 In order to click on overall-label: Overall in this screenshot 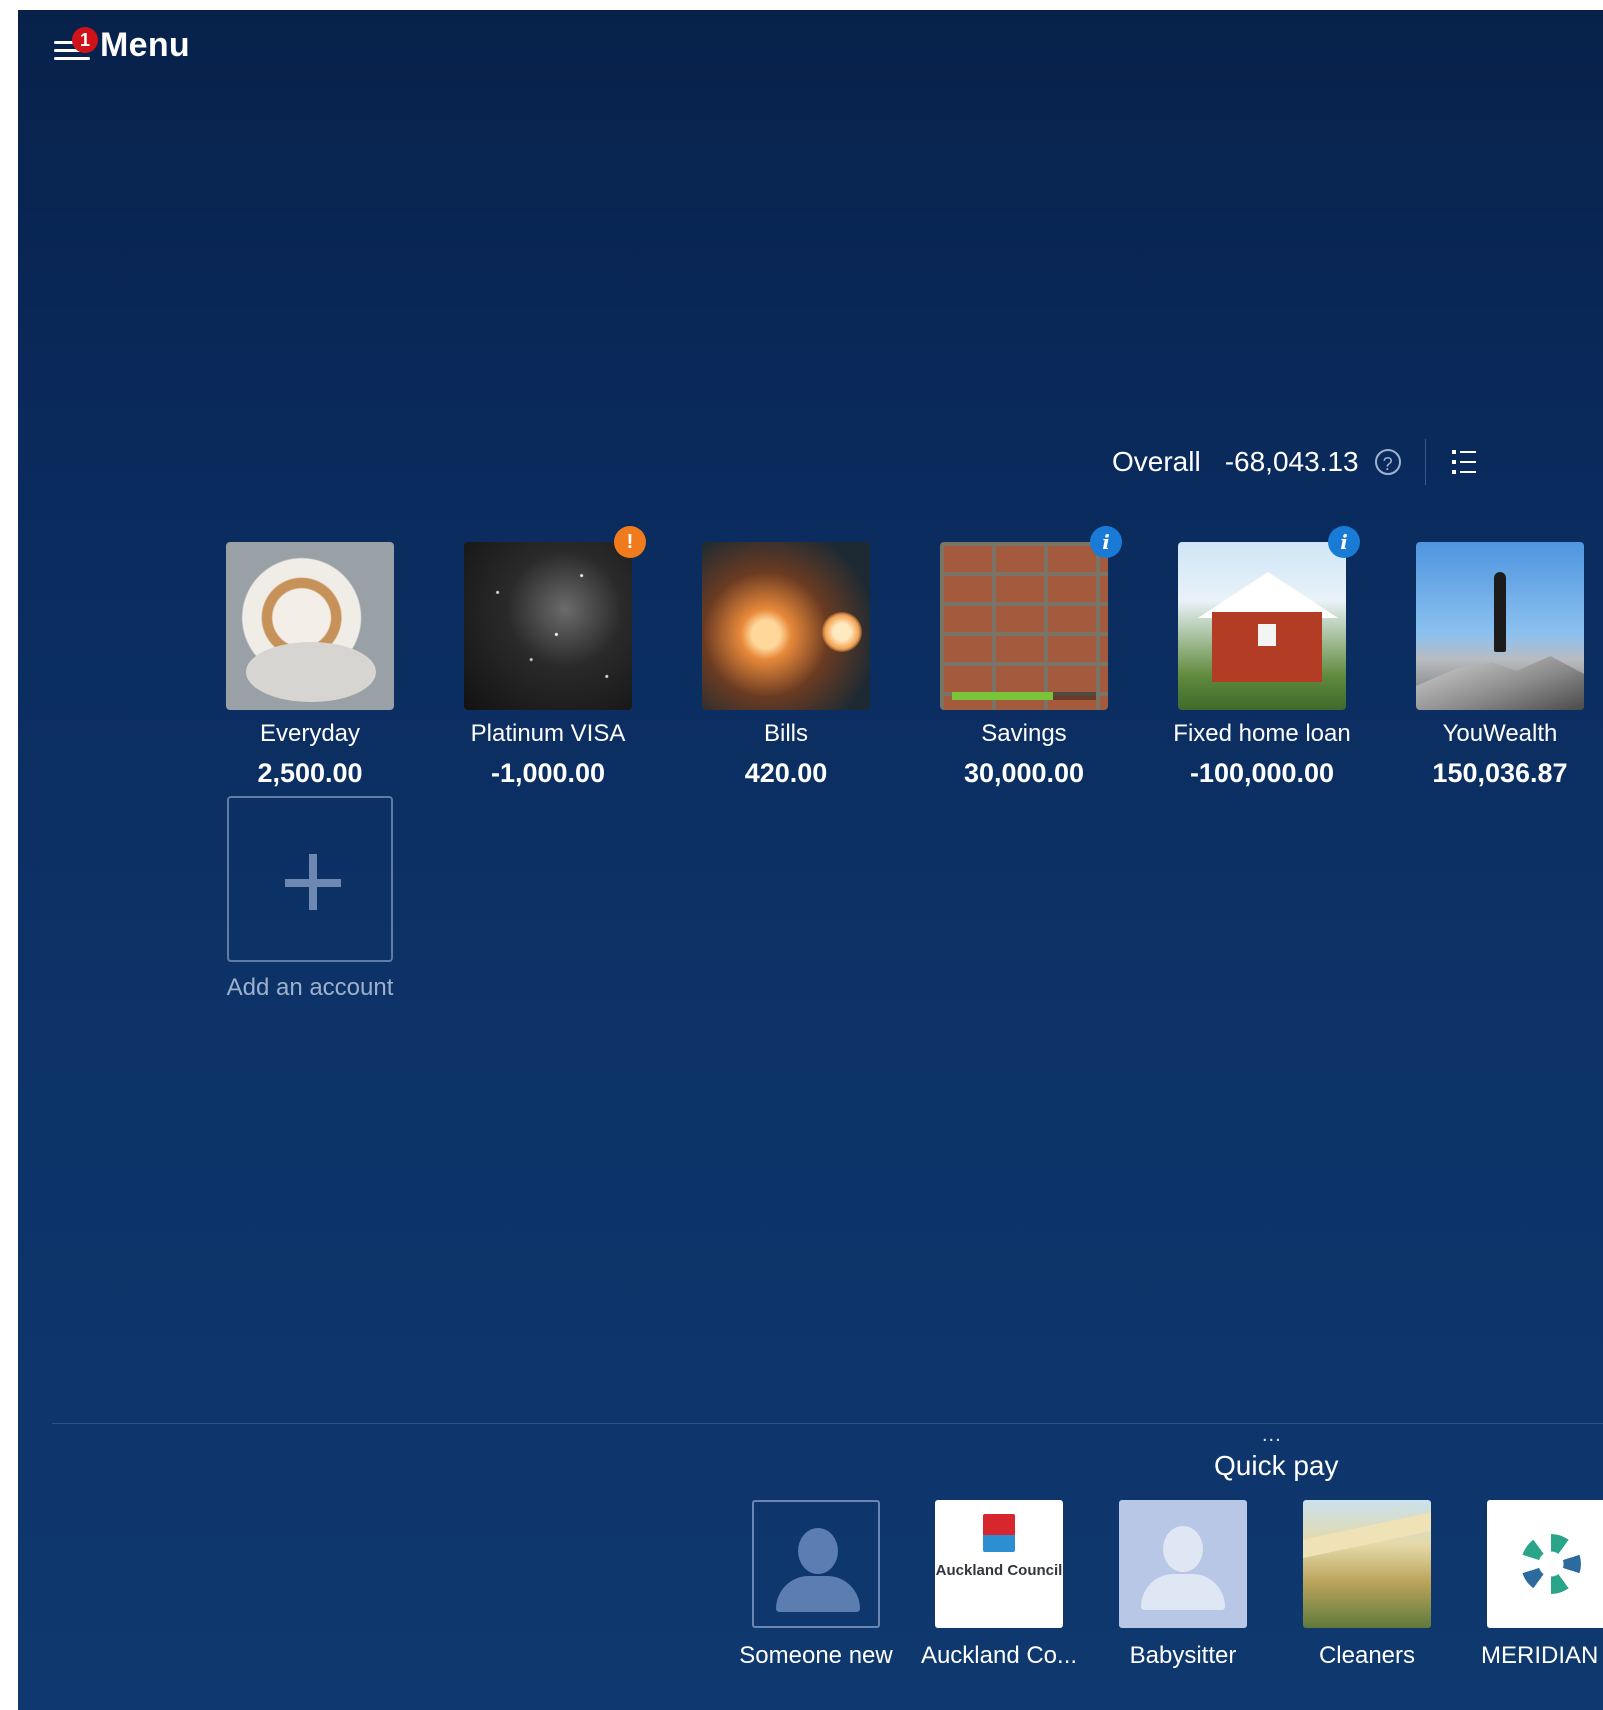, I will do `click(1156, 461)`.